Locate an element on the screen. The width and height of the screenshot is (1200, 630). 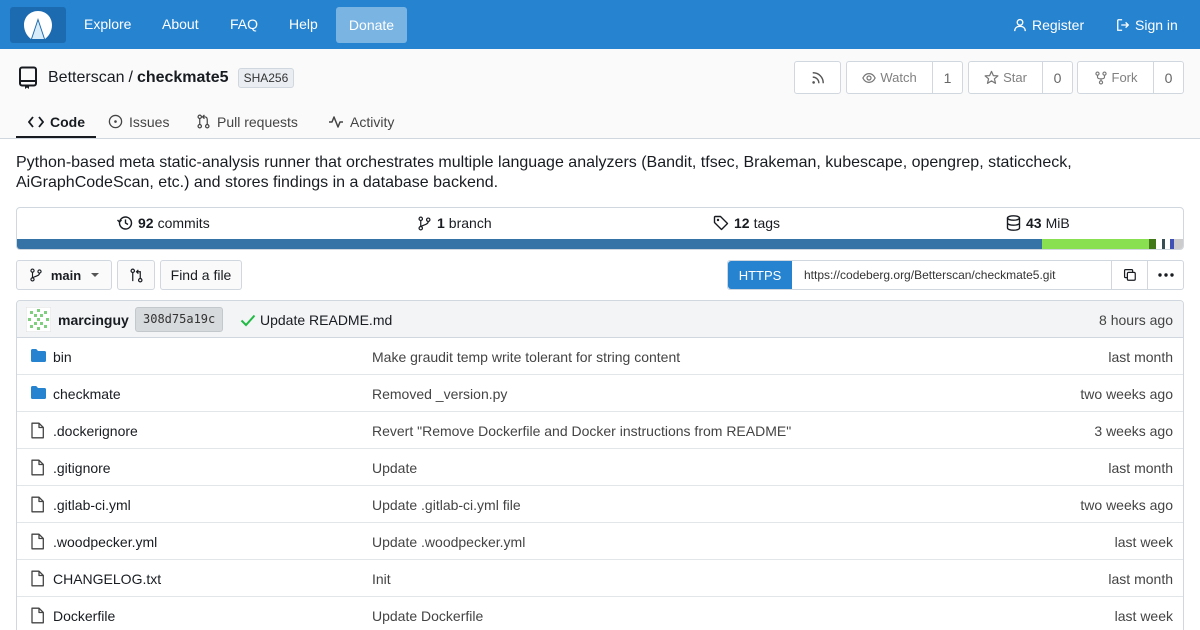
file-row: .gitignore Update last month is located at coordinates (600, 467).